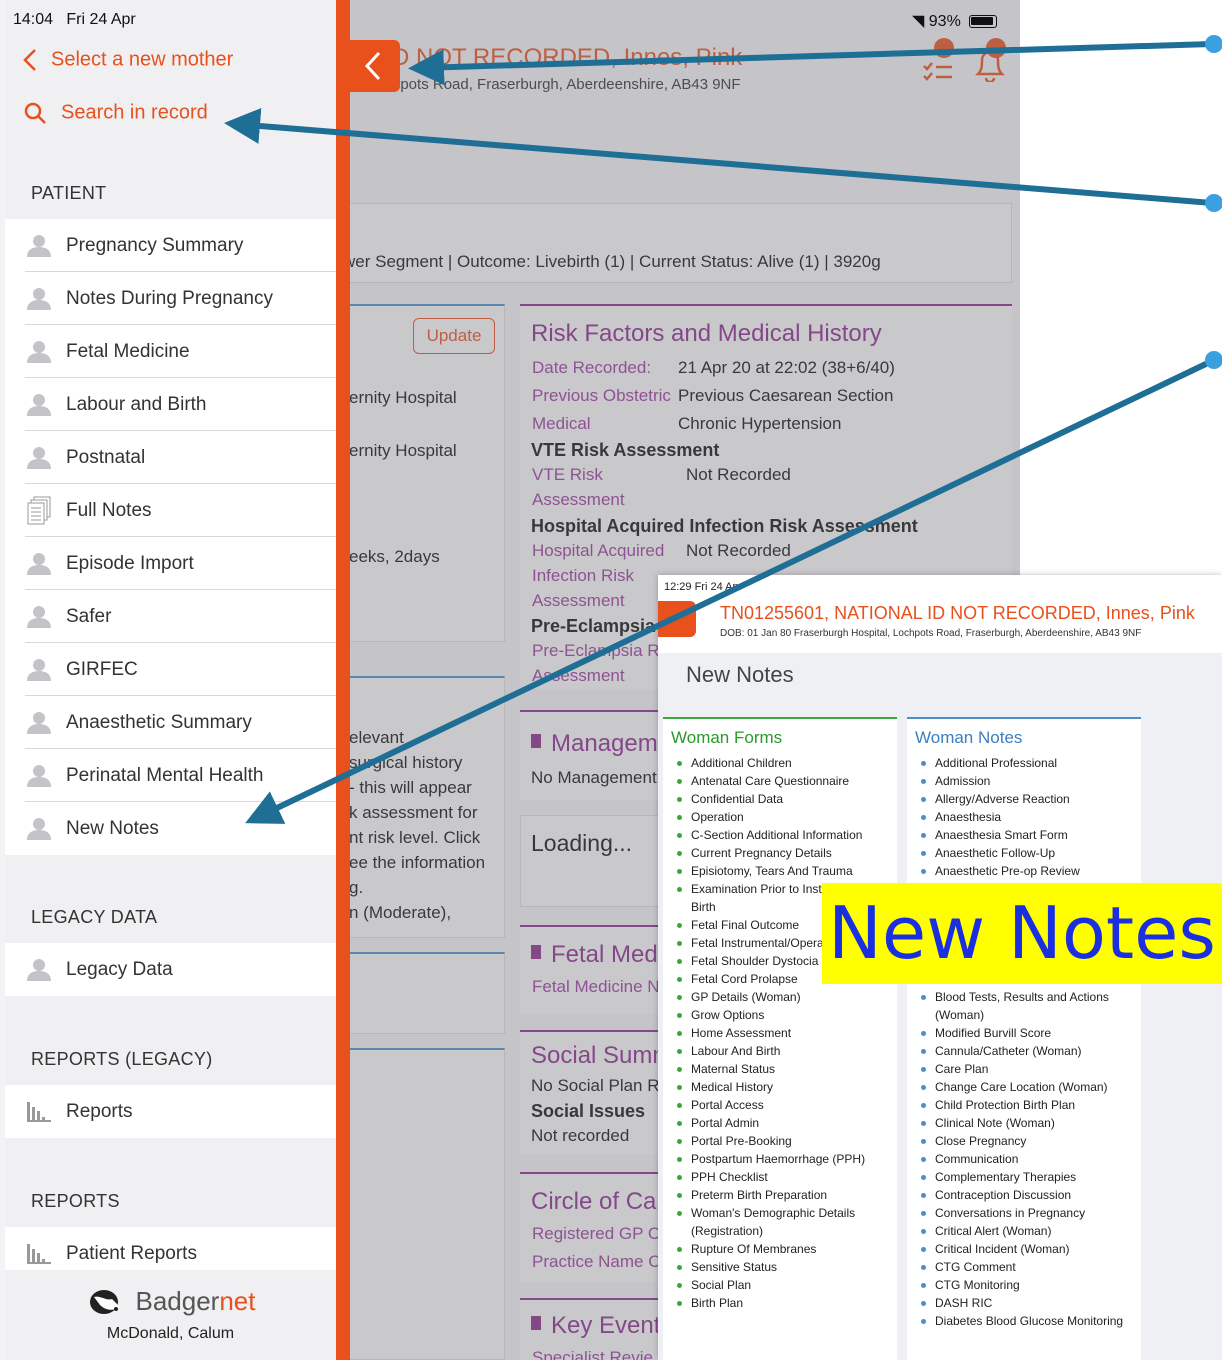 Image resolution: width=1222 pixels, height=1360 pixels. What do you see at coordinates (783, 1303) in the screenshot?
I see `list-item: Birth Plan` at bounding box center [783, 1303].